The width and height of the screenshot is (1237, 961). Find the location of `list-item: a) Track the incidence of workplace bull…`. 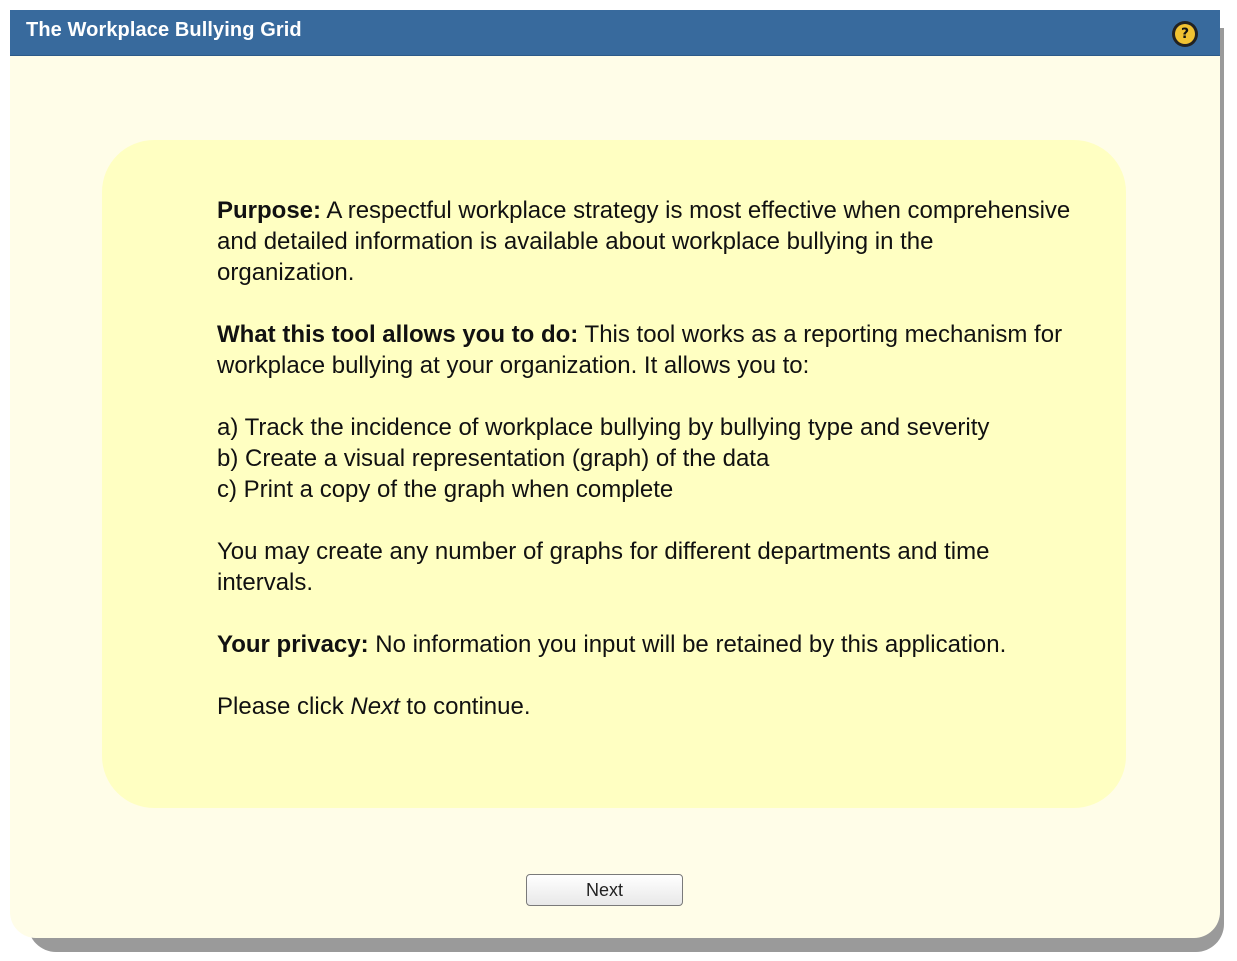

list-item: a) Track the incidence of workplace bull… is located at coordinates (603, 427).